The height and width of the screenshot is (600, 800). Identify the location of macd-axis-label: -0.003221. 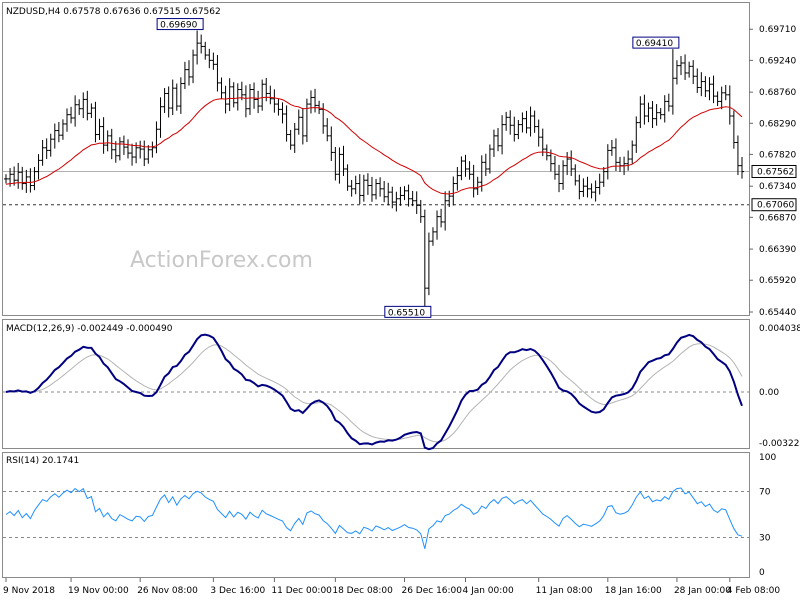
(779, 444).